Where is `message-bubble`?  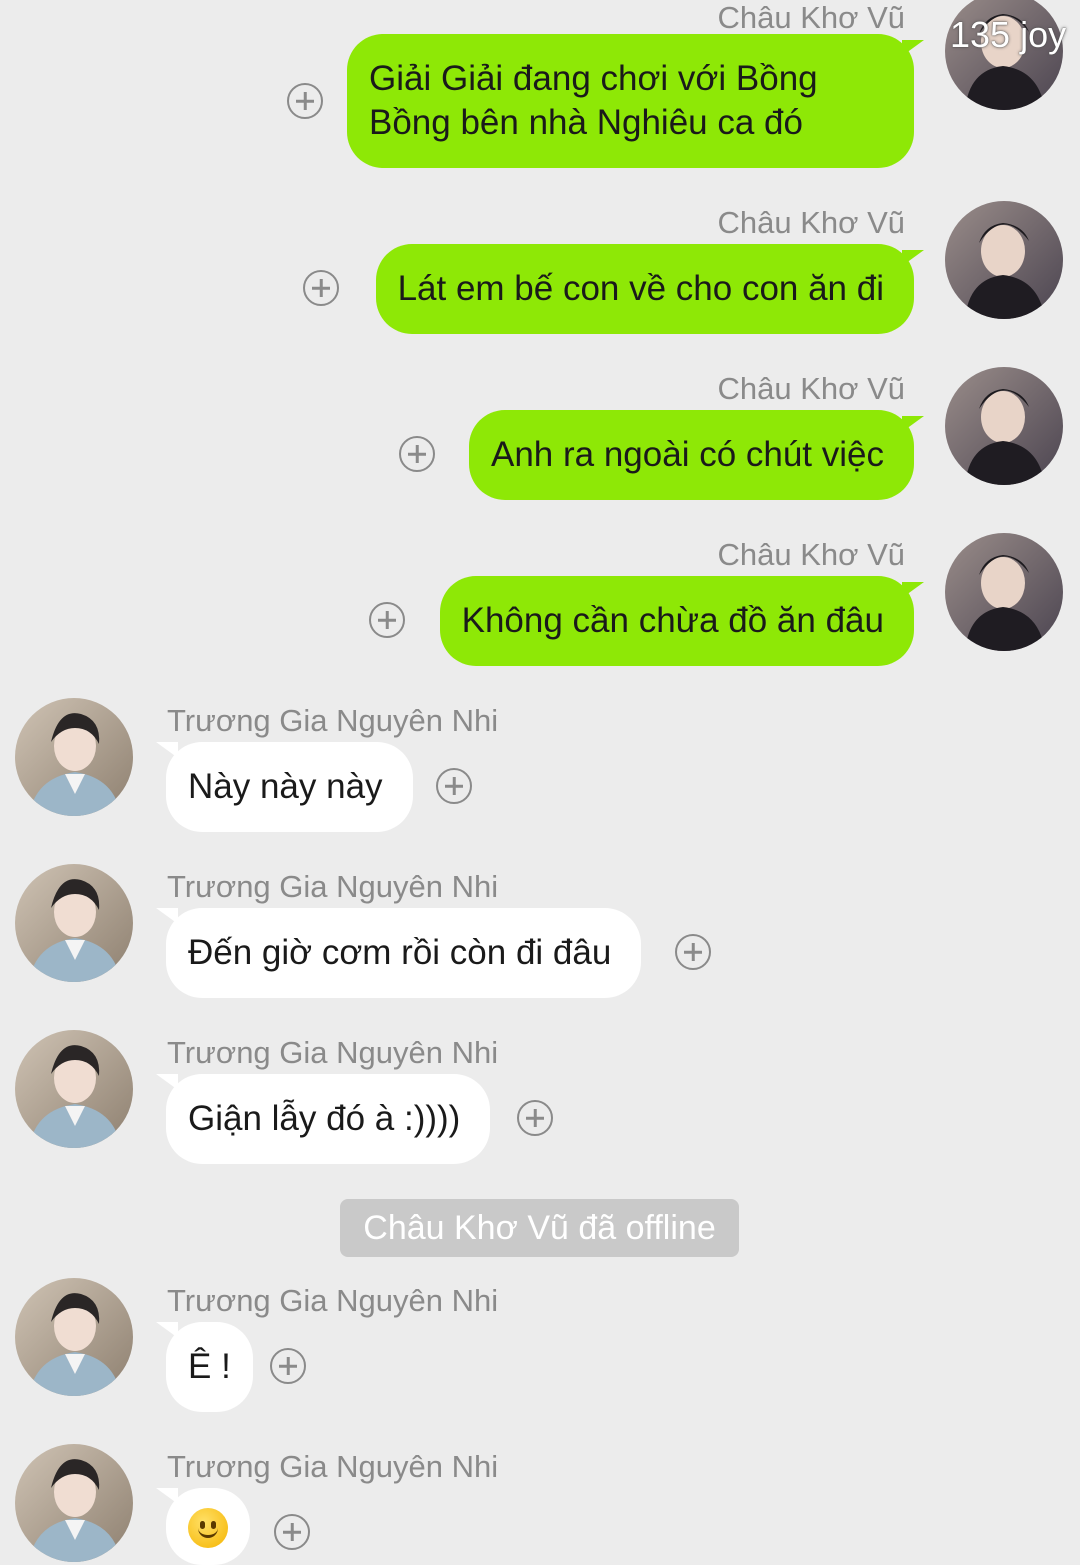
message-bubble is located at coordinates (208, 1526).